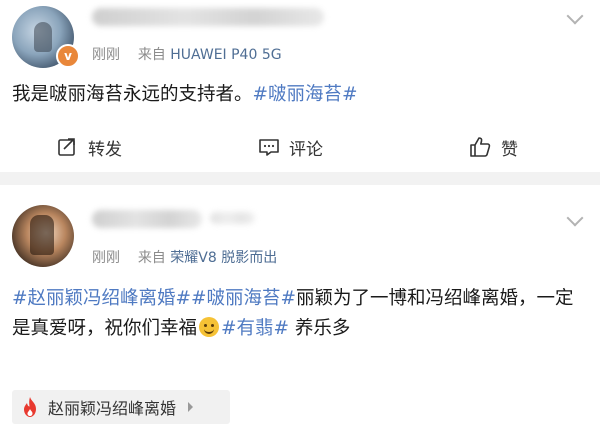 Image resolution: width=600 pixels, height=433 pixels. I want to click on topic-chip: 赵丽颖冯绍峰离婚, so click(121, 407).